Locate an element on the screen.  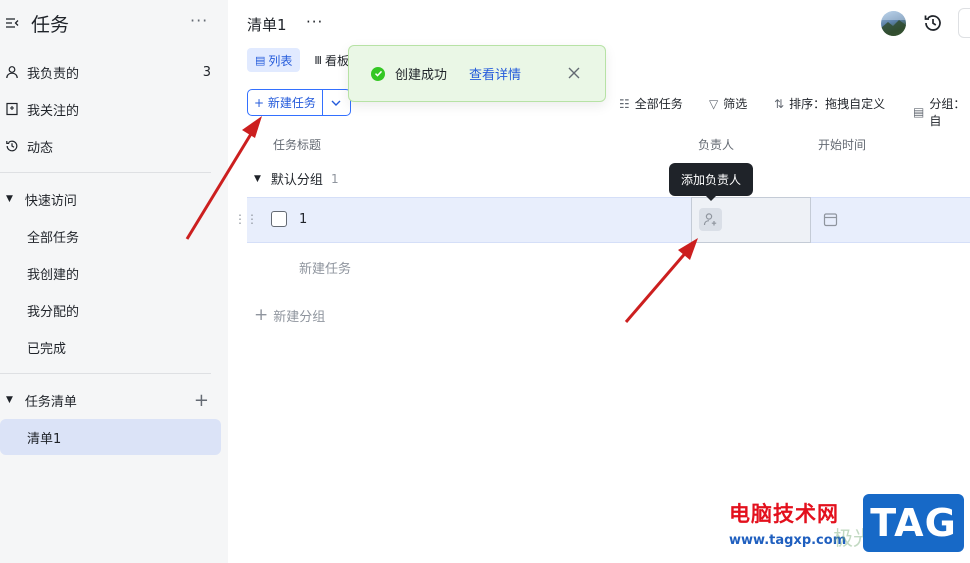
sidebar-item-following: 我关注的 is located at coordinates (110, 109).